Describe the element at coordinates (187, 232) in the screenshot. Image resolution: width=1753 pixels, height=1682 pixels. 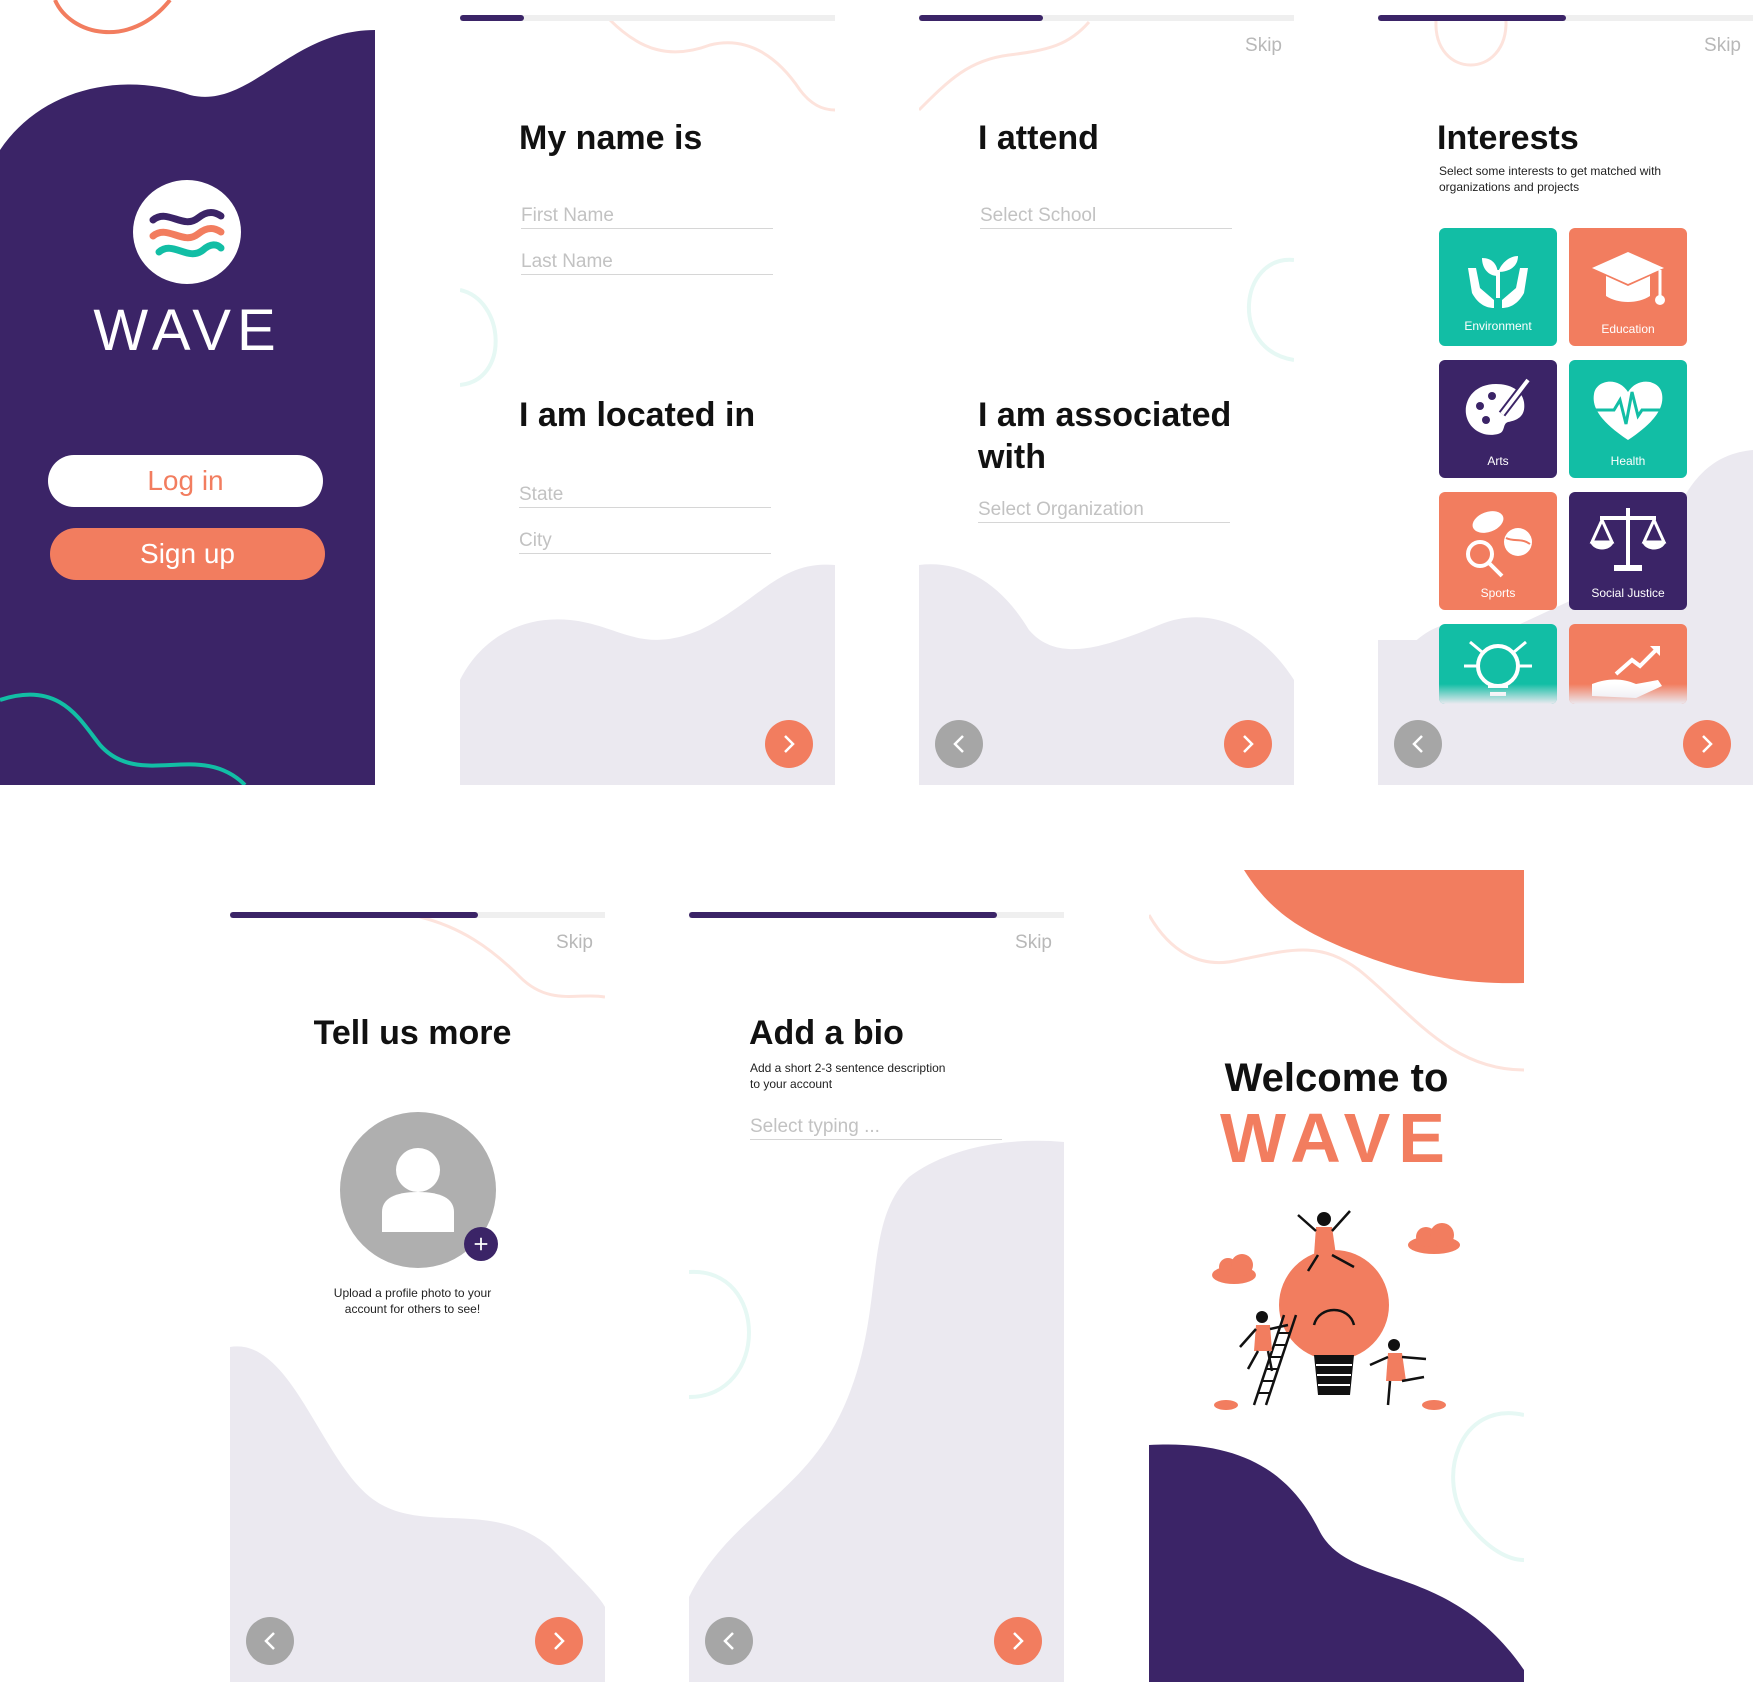
I see `wave-logo-icon` at that location.